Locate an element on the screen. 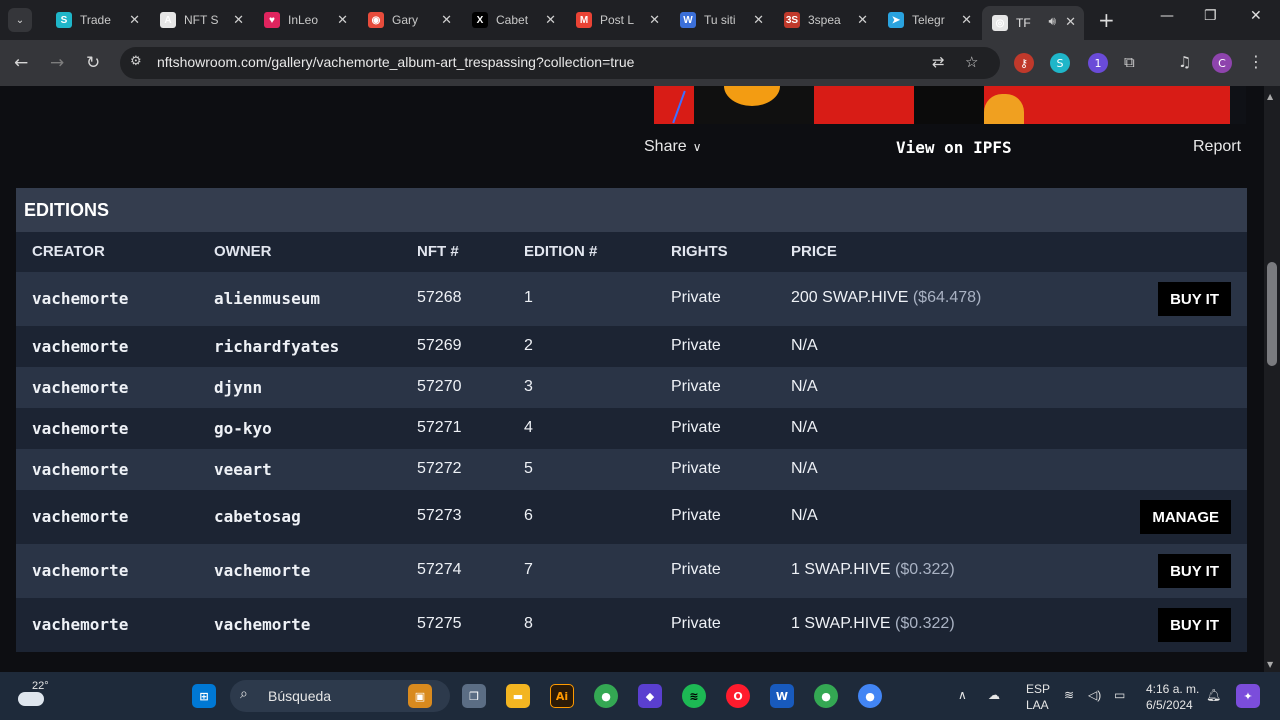  tab-title: 3spea is located at coordinates (824, 20).